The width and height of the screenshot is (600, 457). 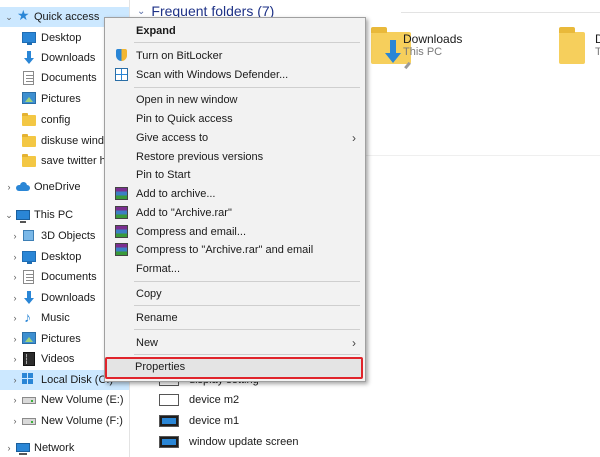 I want to click on list-item: device m1, so click(x=309, y=421).